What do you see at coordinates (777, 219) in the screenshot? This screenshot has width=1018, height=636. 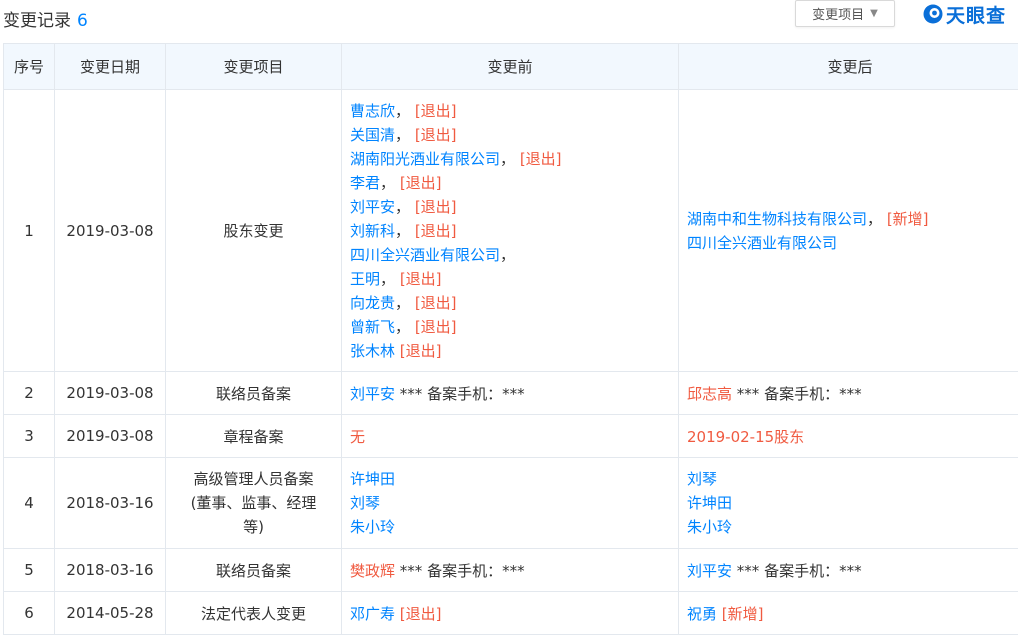 I see `shareholder-link: 湖南中和生物科技有限公司` at bounding box center [777, 219].